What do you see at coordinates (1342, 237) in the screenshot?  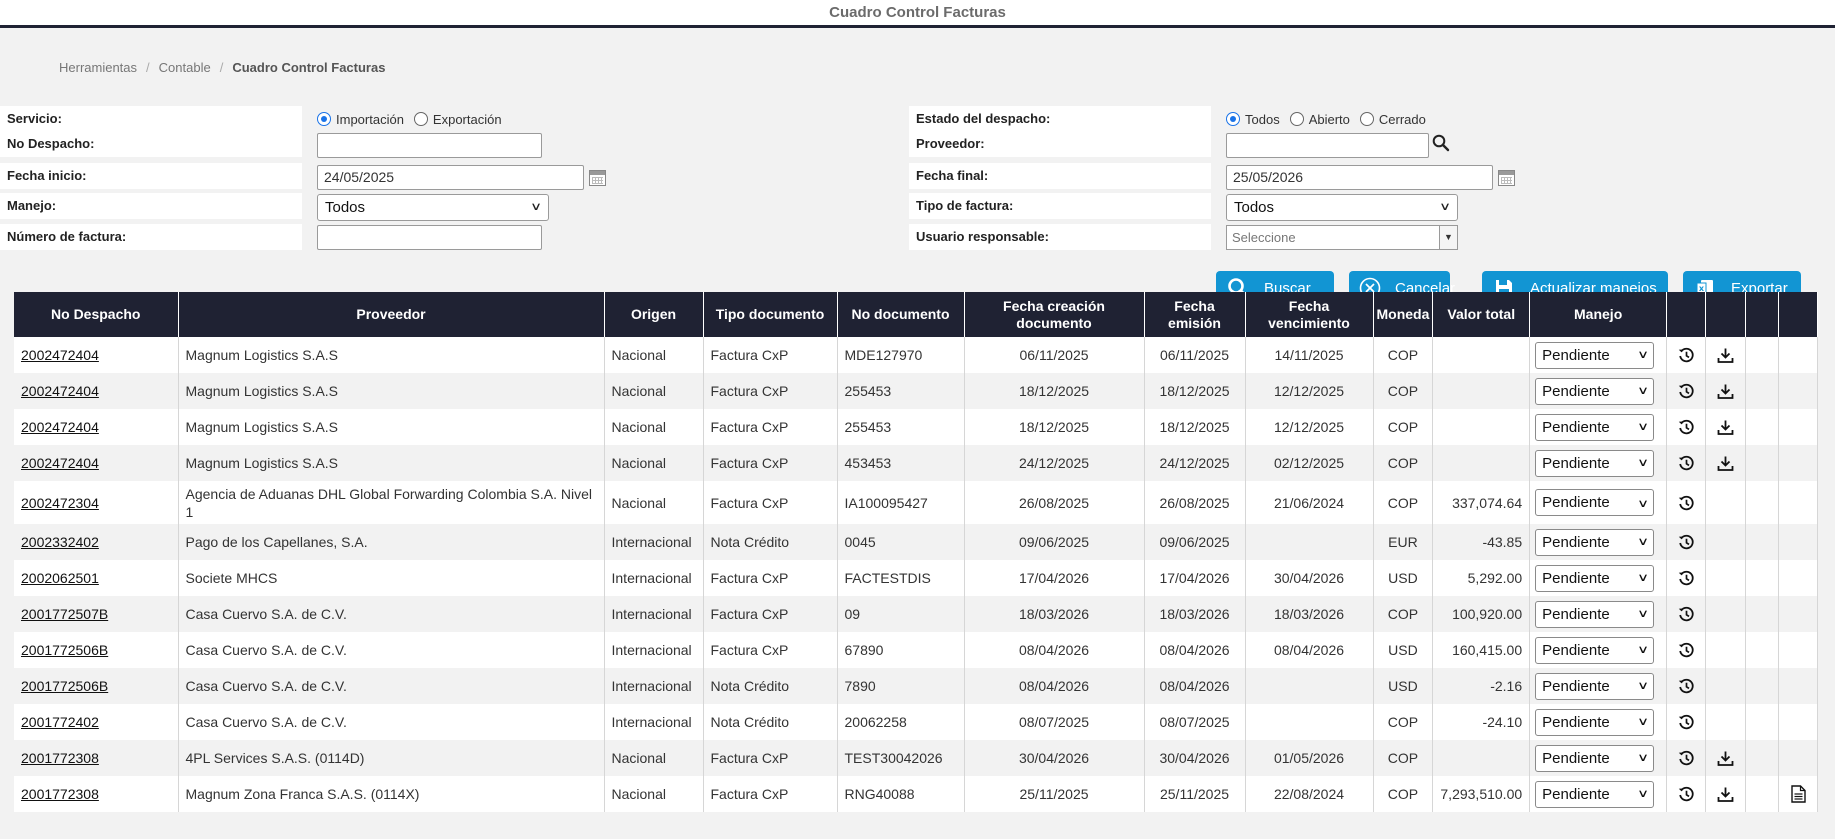 I see `usuario-responsable-combo: Seleccione ▼` at bounding box center [1342, 237].